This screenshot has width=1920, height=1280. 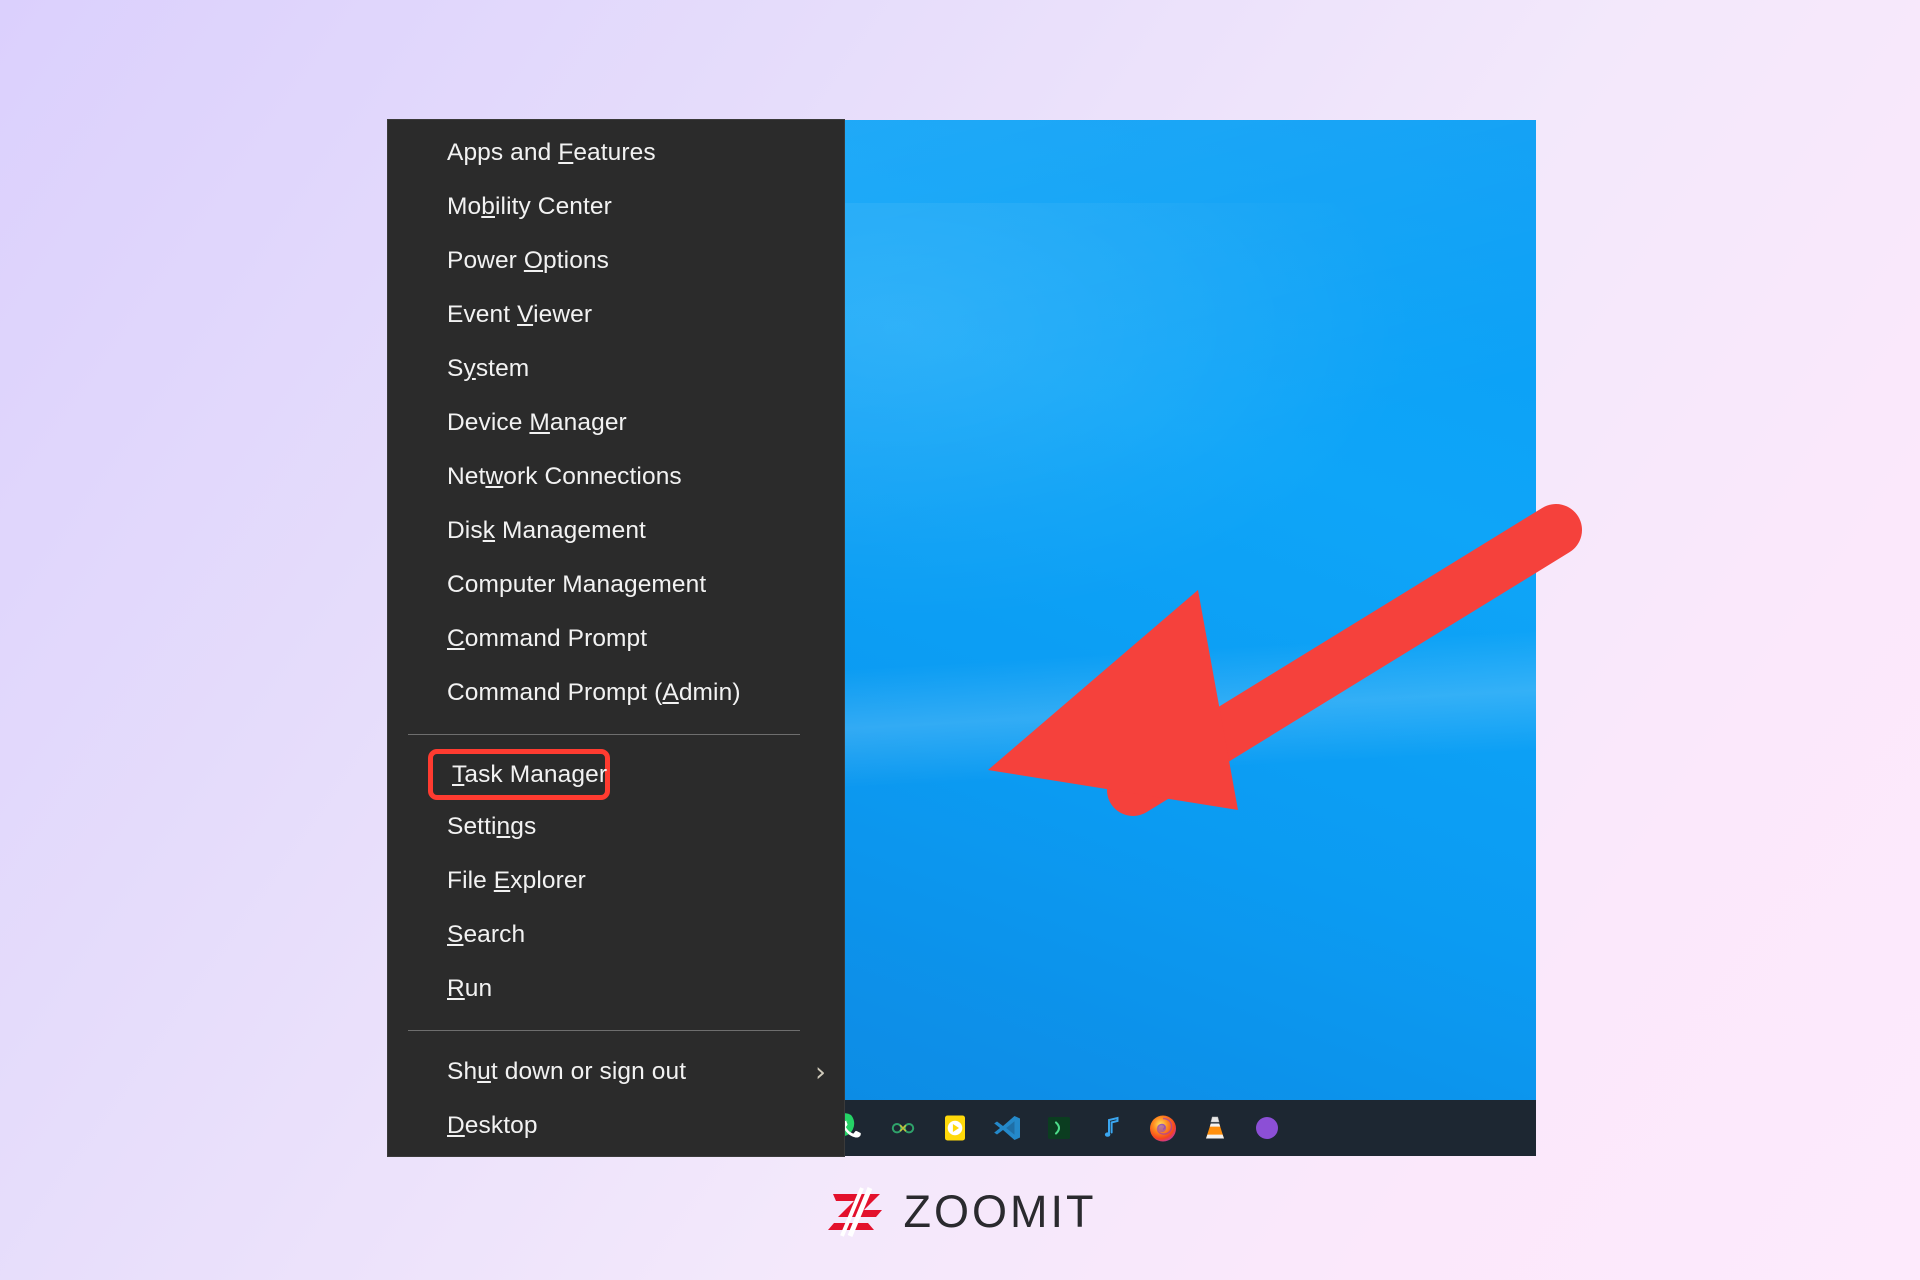 What do you see at coordinates (616, 989) in the screenshot?
I see `menu-item-run: Run` at bounding box center [616, 989].